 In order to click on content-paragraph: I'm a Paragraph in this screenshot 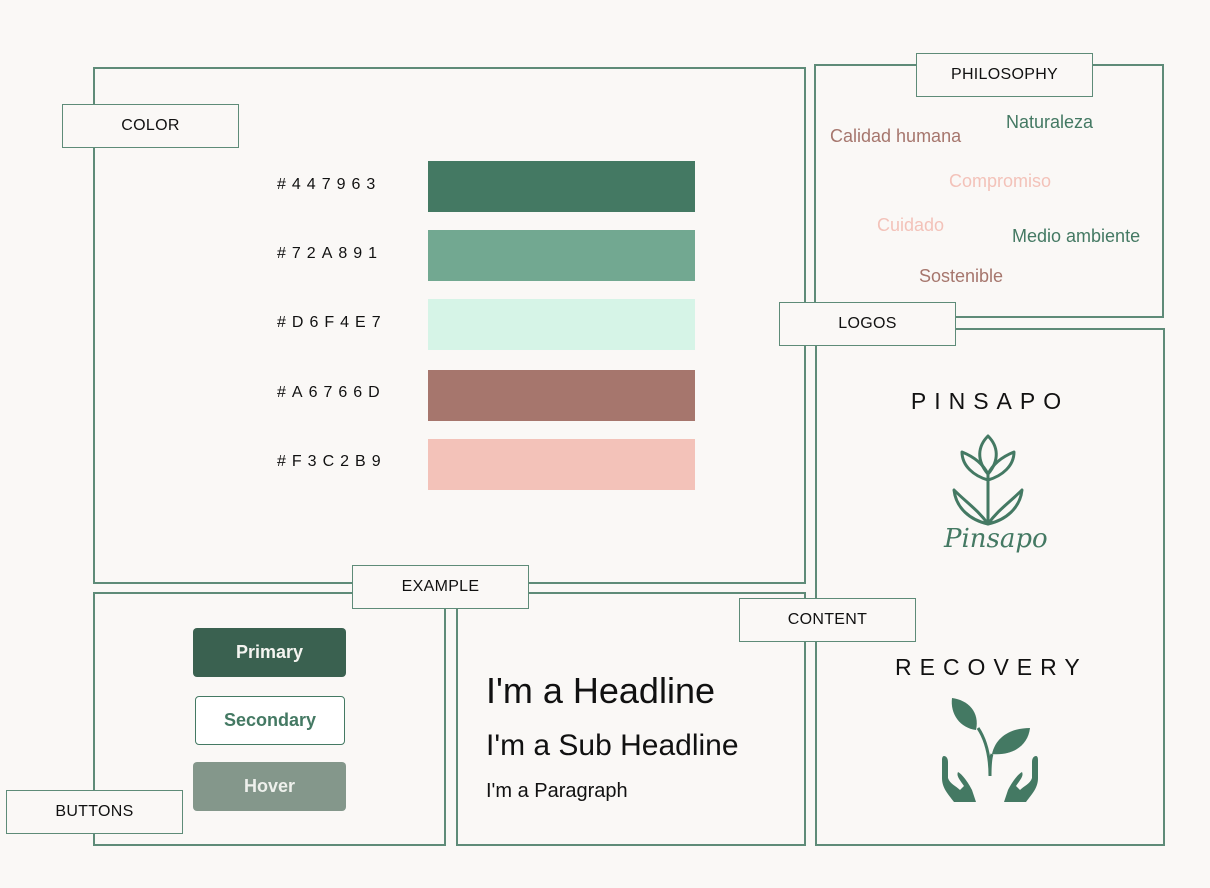, I will do `click(557, 791)`.